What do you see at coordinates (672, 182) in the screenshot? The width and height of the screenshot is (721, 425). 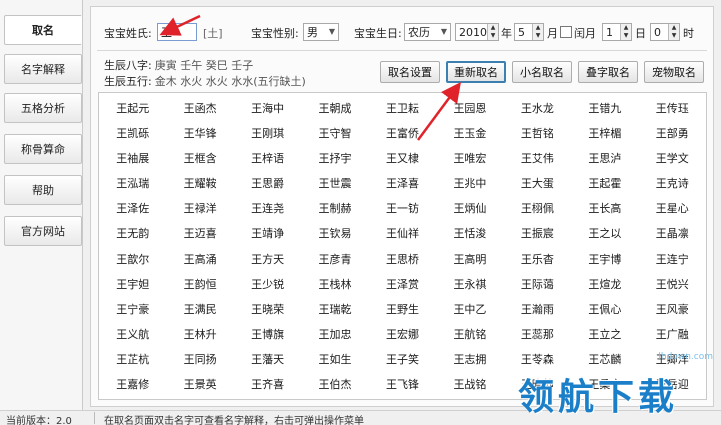 I see `name-cell: 王克诗` at bounding box center [672, 182].